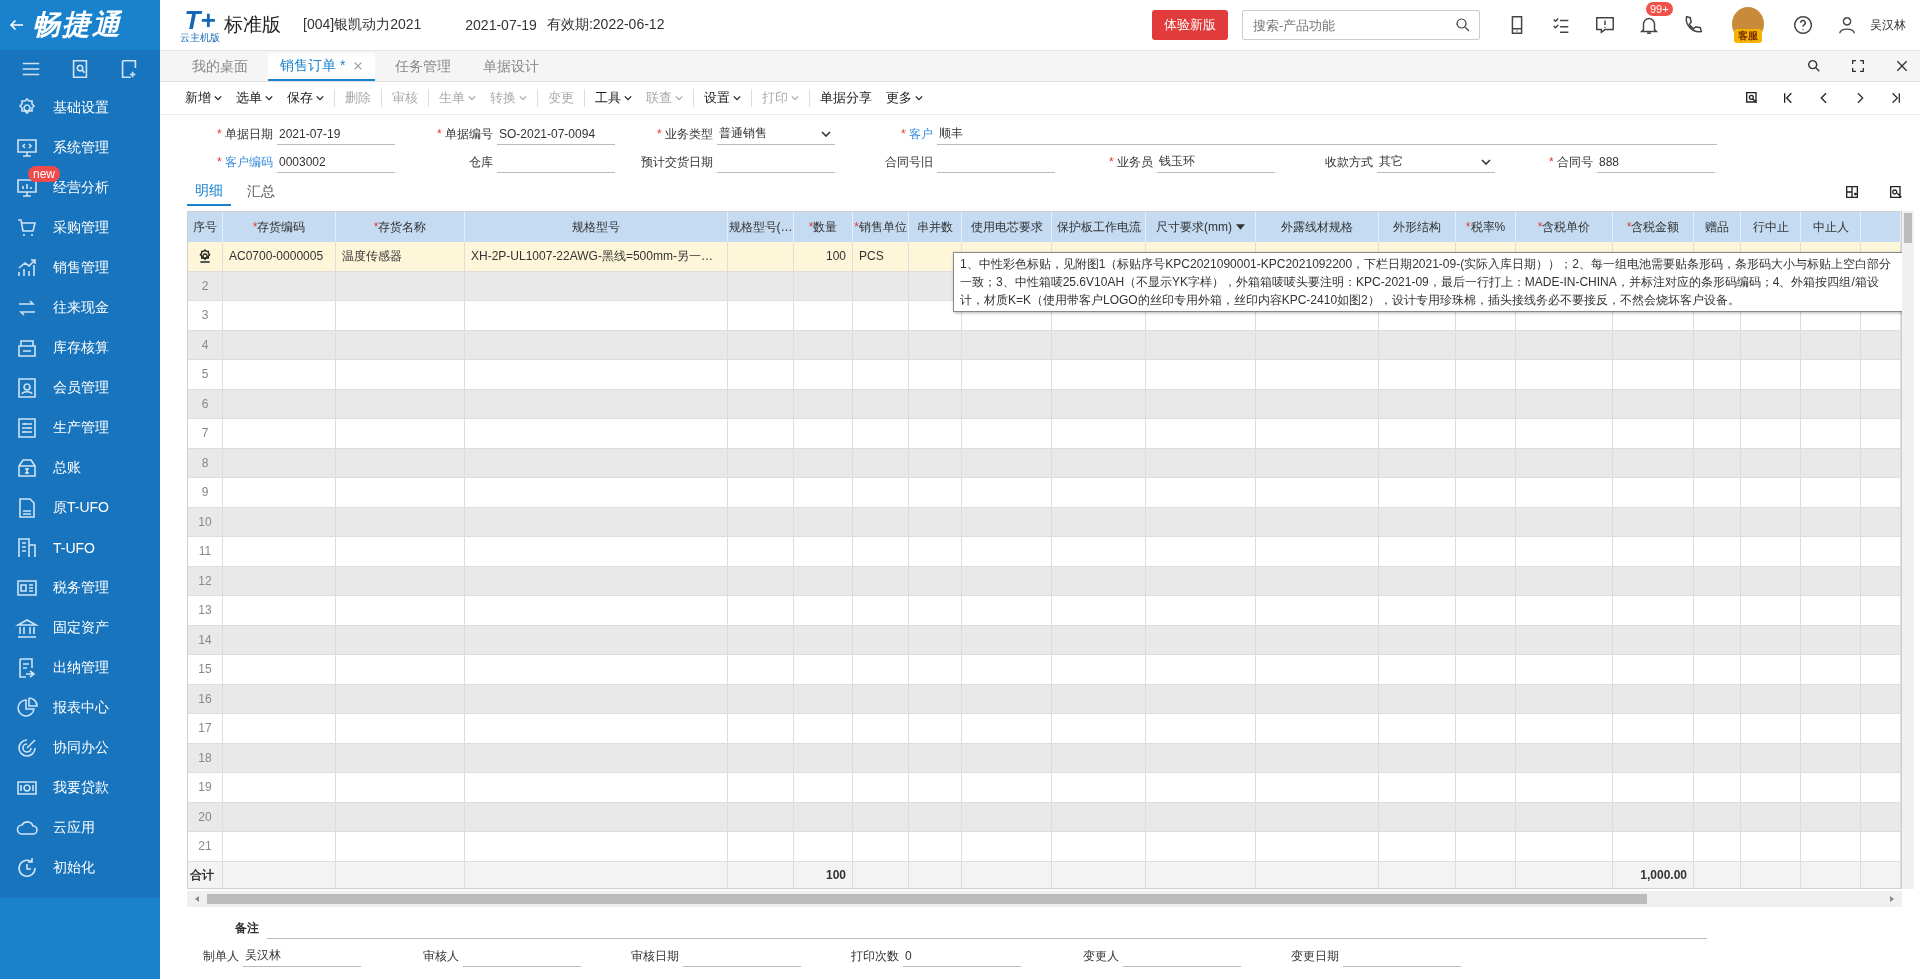  Describe the element at coordinates (875, 956) in the screenshot. I see `field-label: 打印次数` at that location.